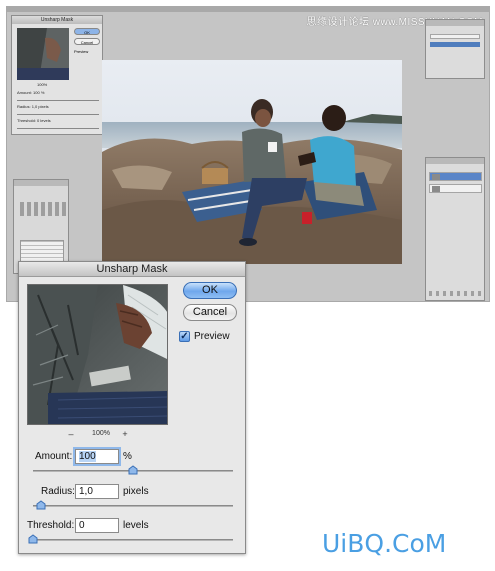 This screenshot has width=495, height=571. Describe the element at coordinates (42, 92) in the screenshot. I see `mini-amount-unit: %` at that location.